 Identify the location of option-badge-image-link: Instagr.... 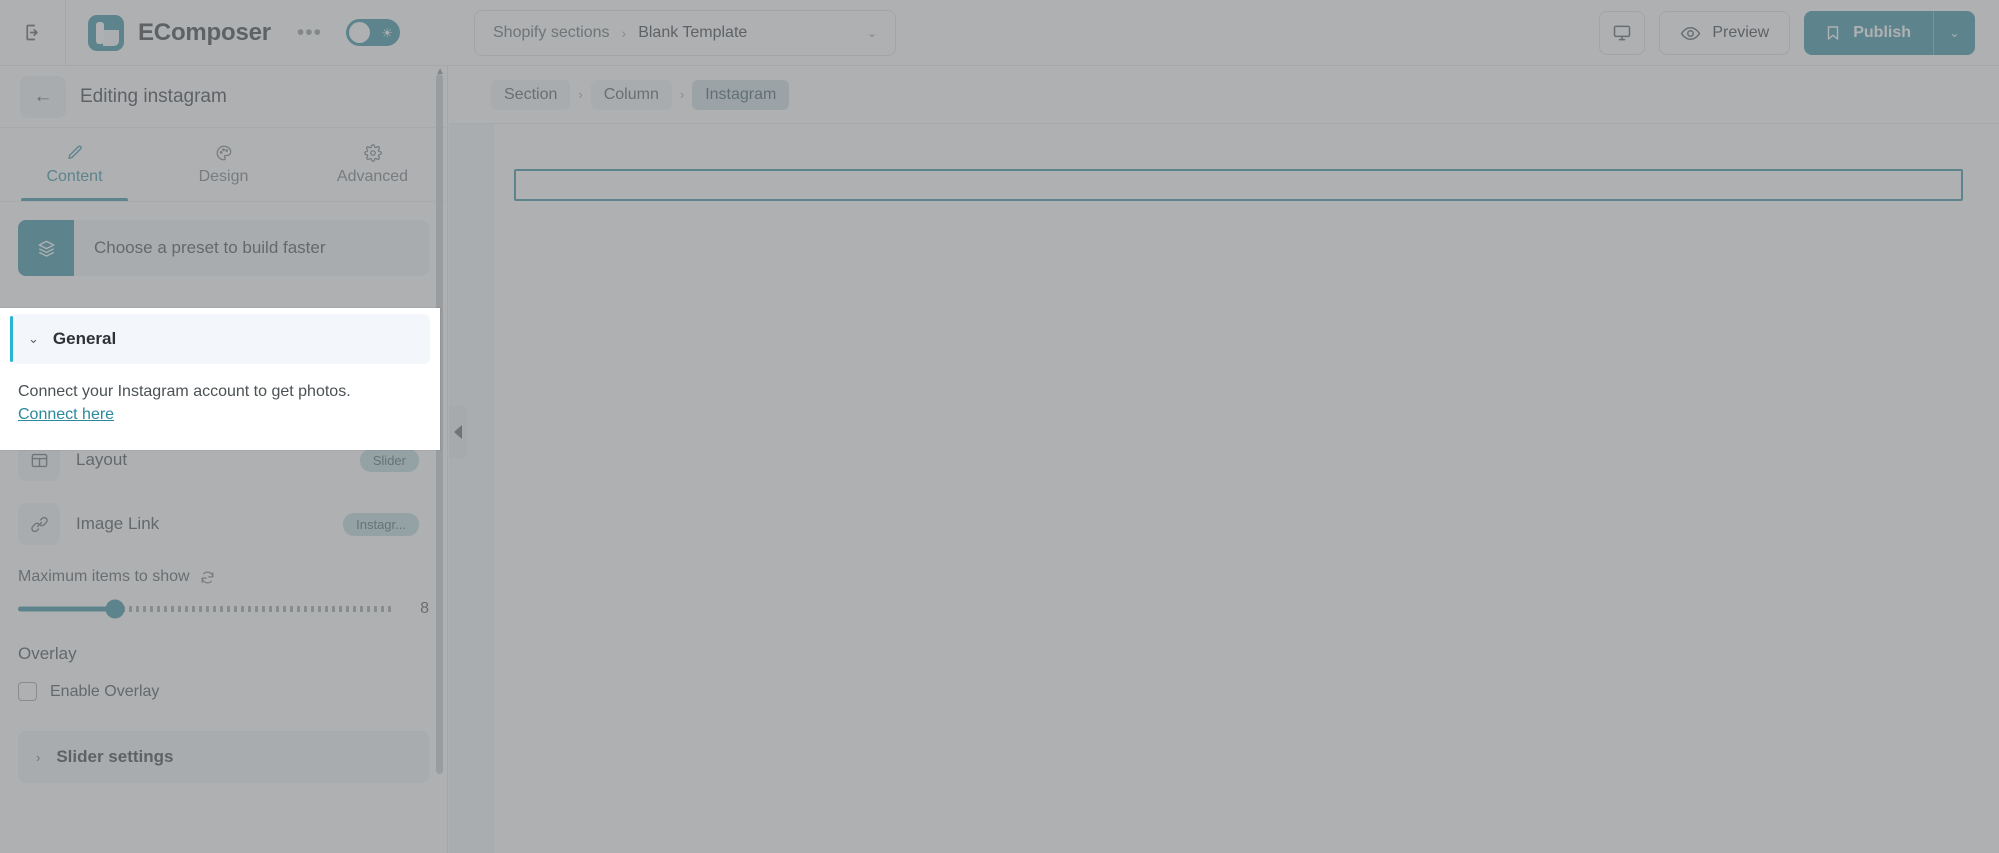
(381, 524).